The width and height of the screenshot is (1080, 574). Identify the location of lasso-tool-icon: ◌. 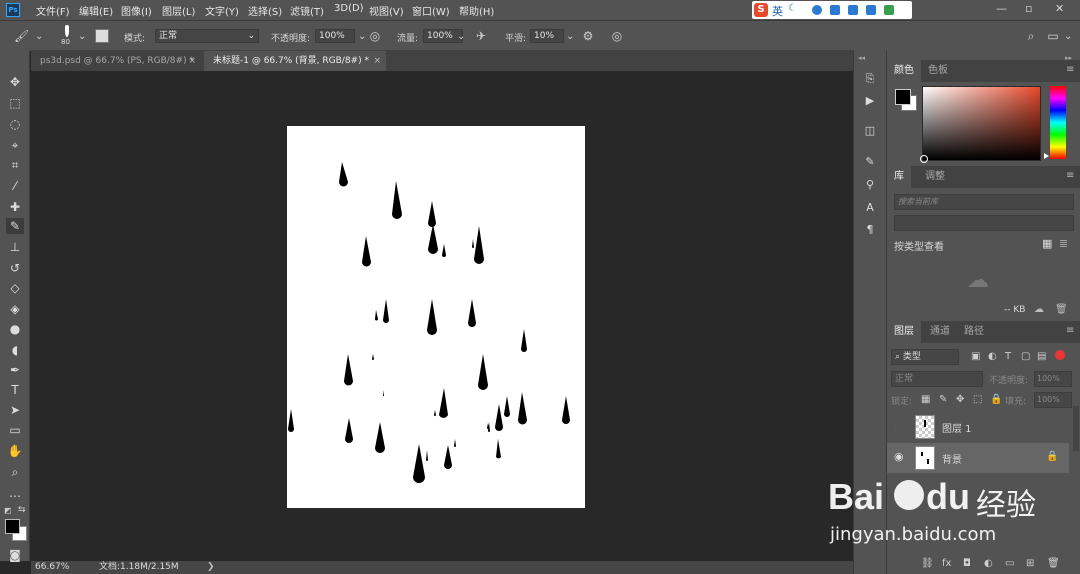
(15, 124).